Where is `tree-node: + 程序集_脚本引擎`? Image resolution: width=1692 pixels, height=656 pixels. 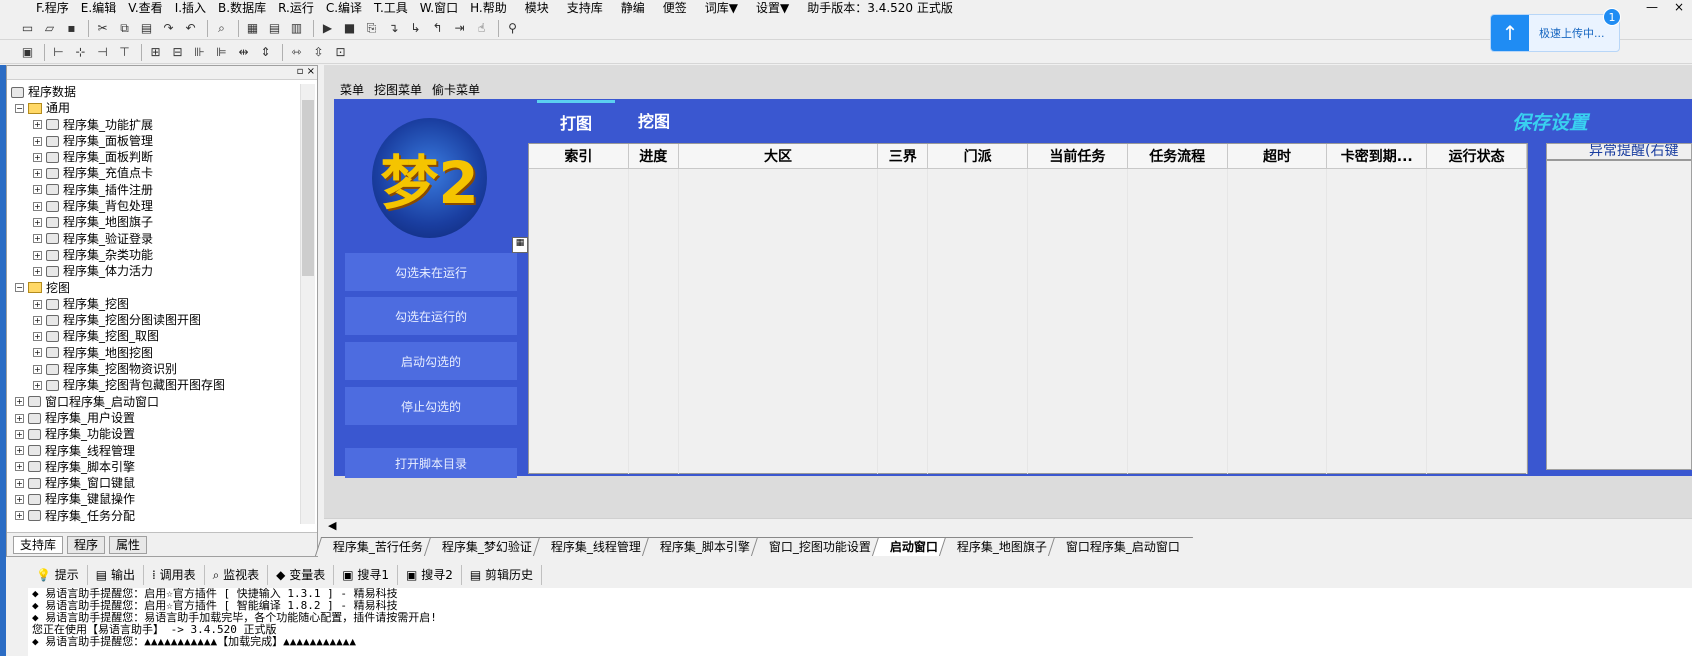
tree-node: + 程序集_脚本引擎 is located at coordinates (155, 467).